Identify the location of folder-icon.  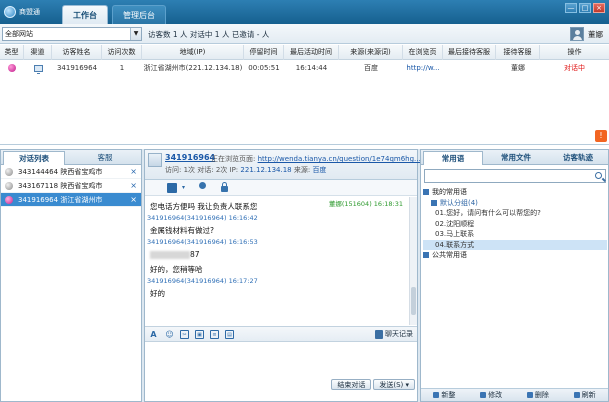
(172, 188).